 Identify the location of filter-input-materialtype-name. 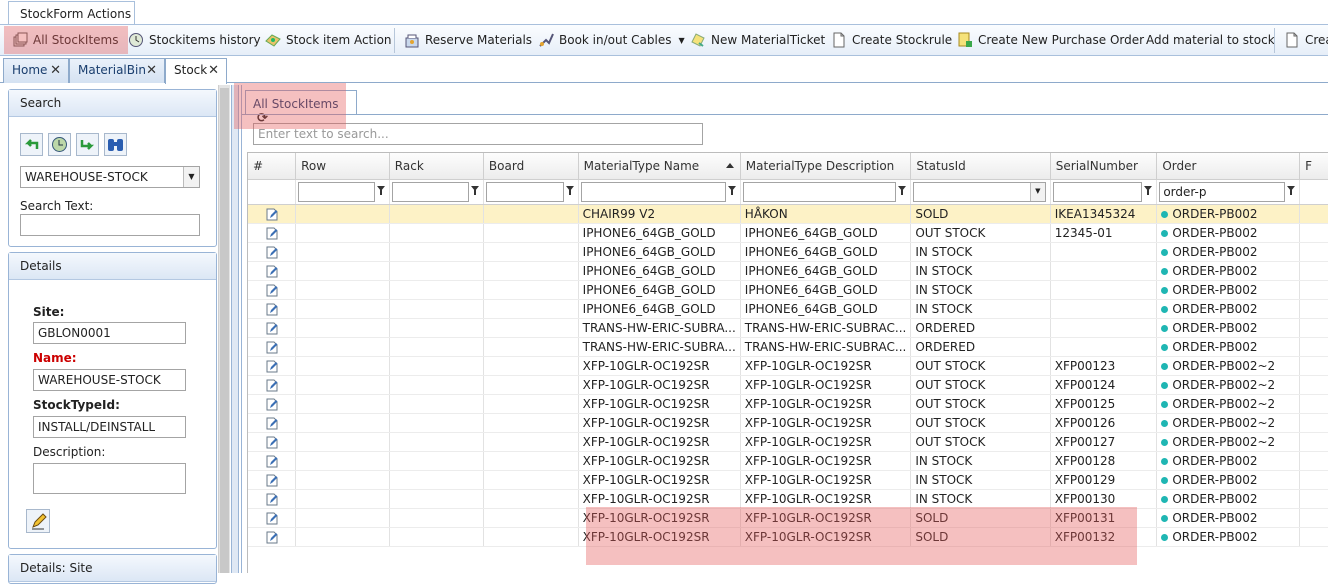
(658, 191).